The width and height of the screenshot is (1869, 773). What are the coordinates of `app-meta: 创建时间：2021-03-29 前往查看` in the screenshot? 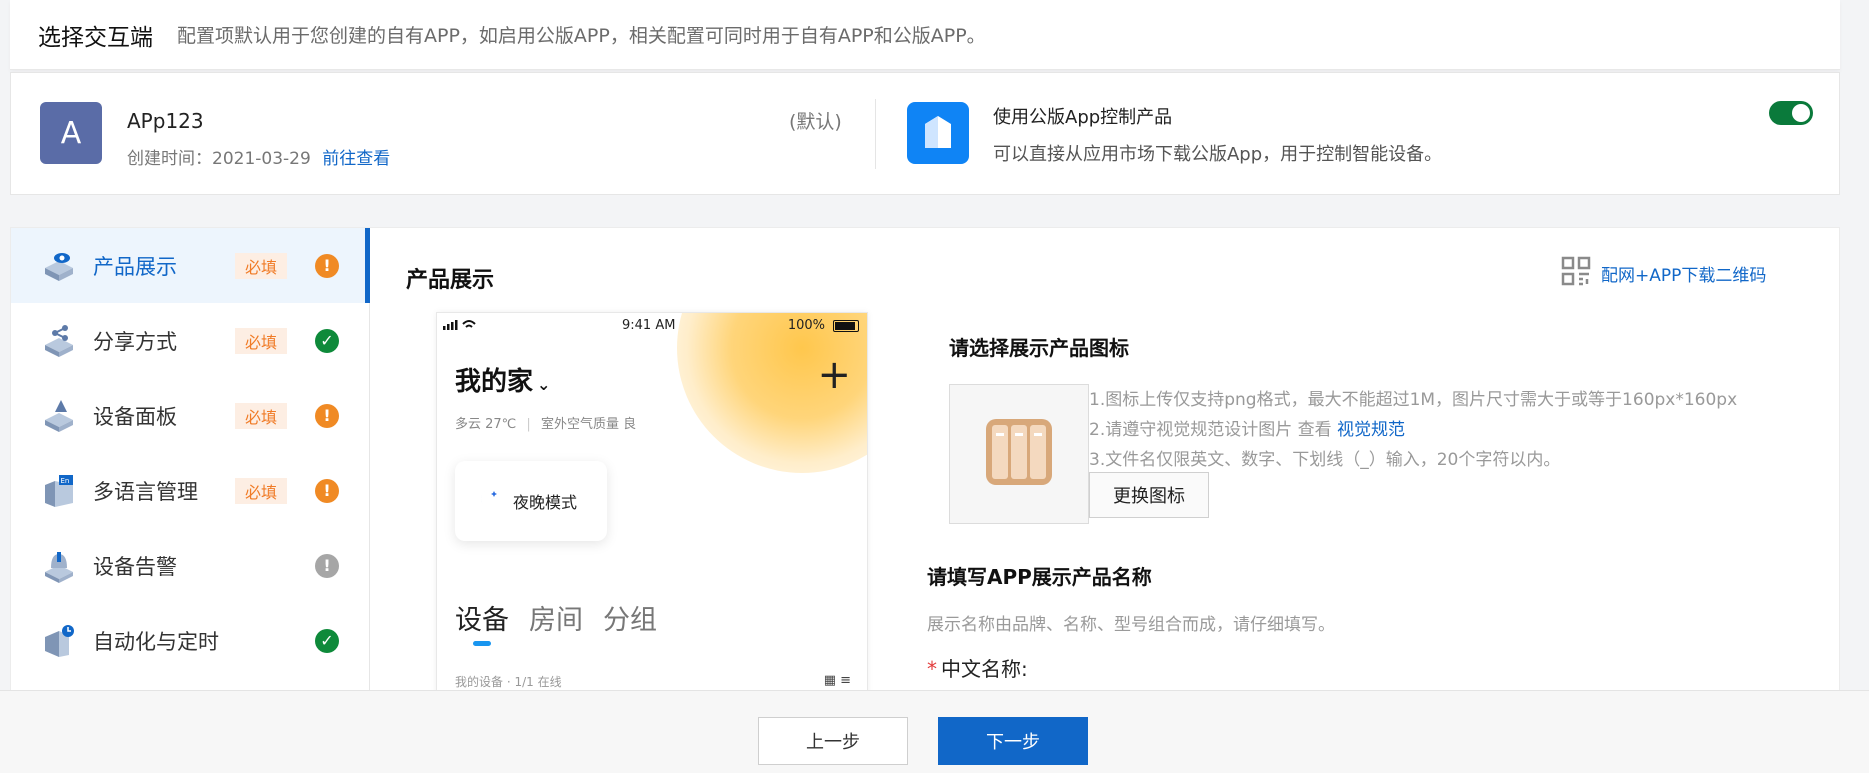 It's located at (258, 156).